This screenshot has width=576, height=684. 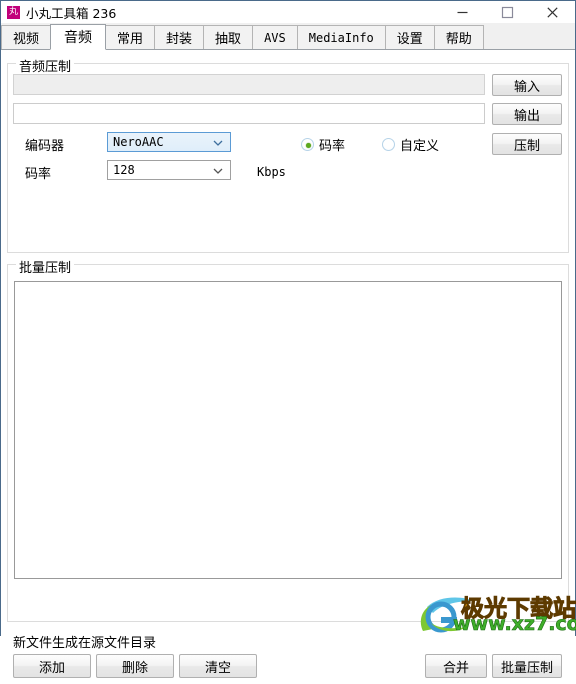 I want to click on maximize-icon, so click(x=507, y=12).